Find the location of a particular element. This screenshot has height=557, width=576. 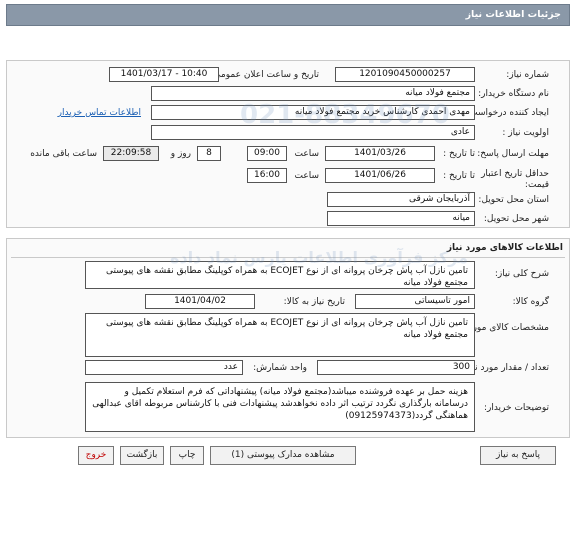

city-field: میانه is located at coordinates (401, 218).